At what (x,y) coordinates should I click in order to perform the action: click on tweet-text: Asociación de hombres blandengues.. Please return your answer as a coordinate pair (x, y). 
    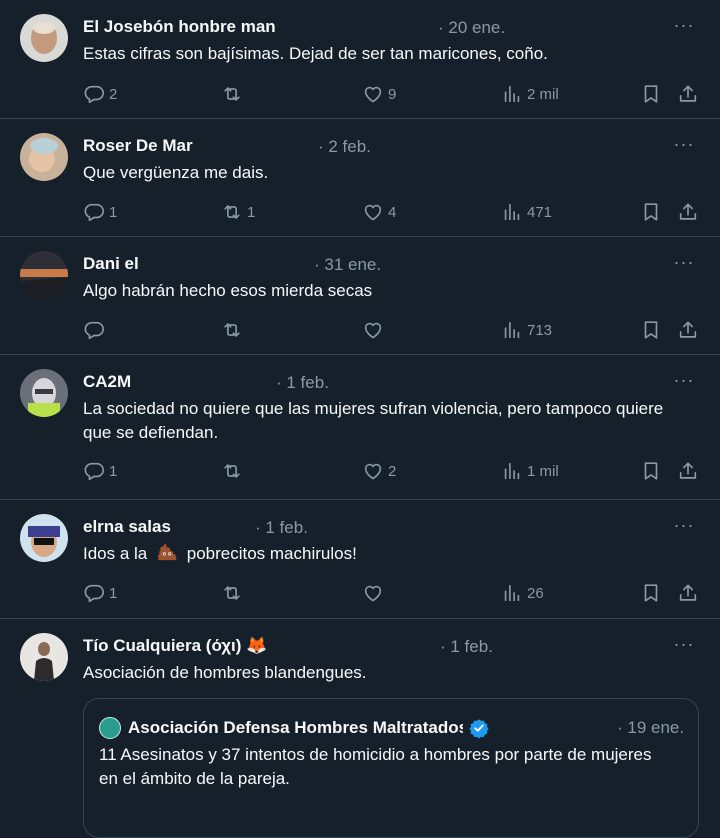
    Looking at the image, I should click on (225, 672).